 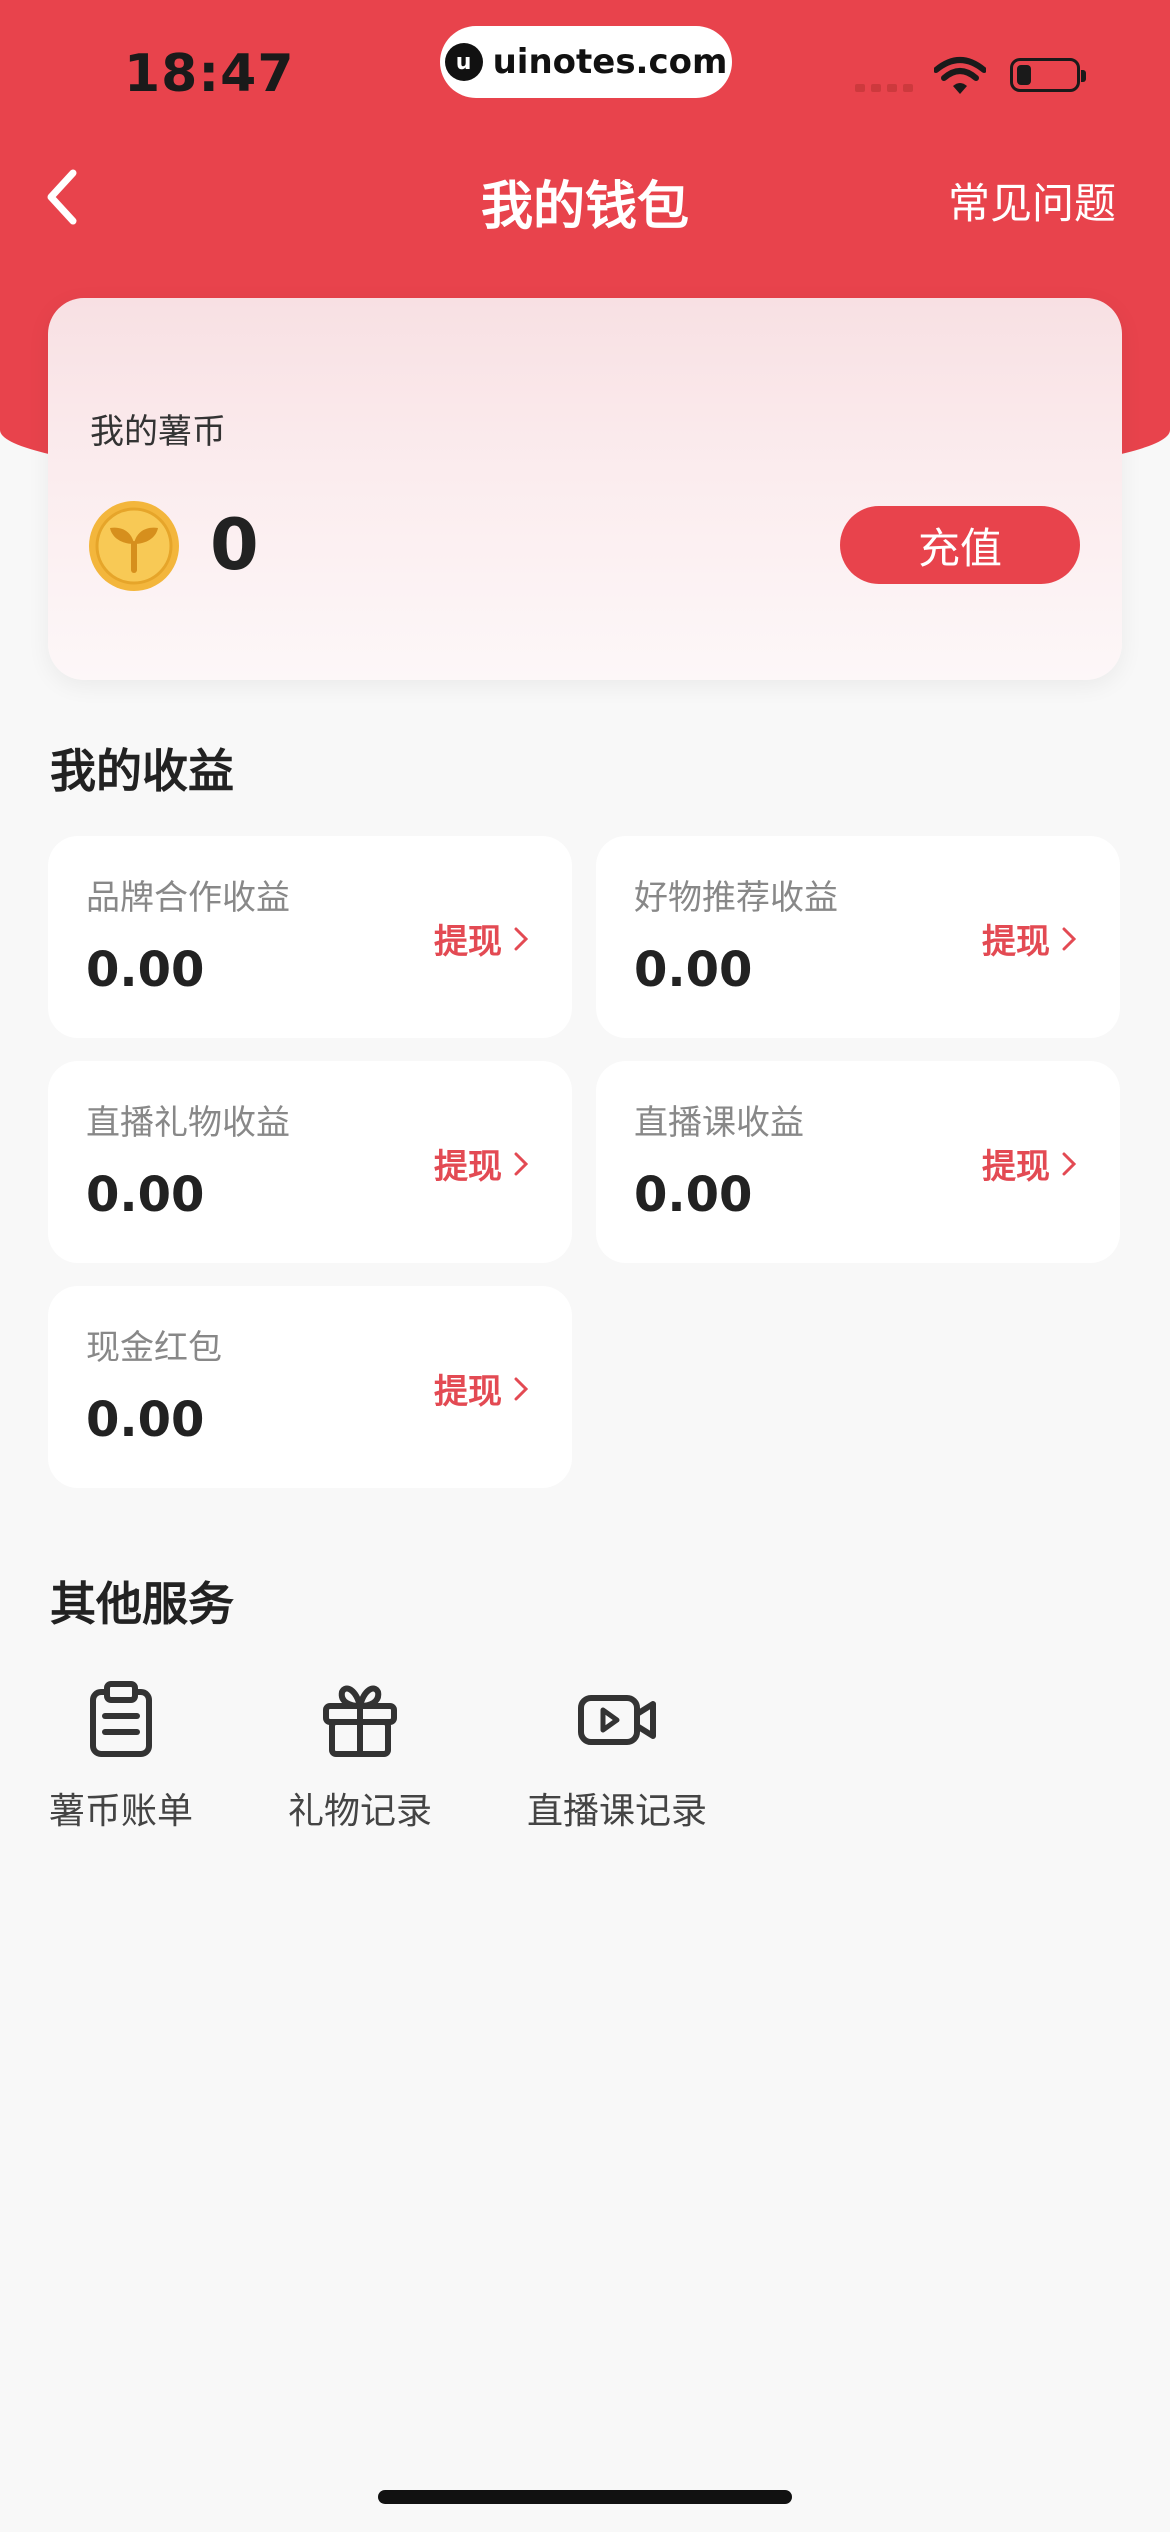 I want to click on service-label: 薯币账单, so click(x=120, y=1811).